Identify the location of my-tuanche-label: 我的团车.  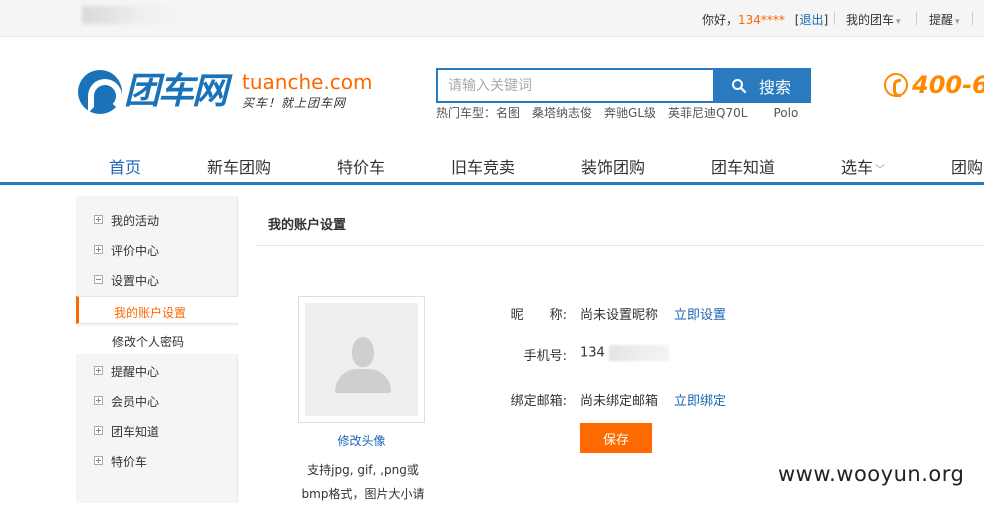
(870, 20).